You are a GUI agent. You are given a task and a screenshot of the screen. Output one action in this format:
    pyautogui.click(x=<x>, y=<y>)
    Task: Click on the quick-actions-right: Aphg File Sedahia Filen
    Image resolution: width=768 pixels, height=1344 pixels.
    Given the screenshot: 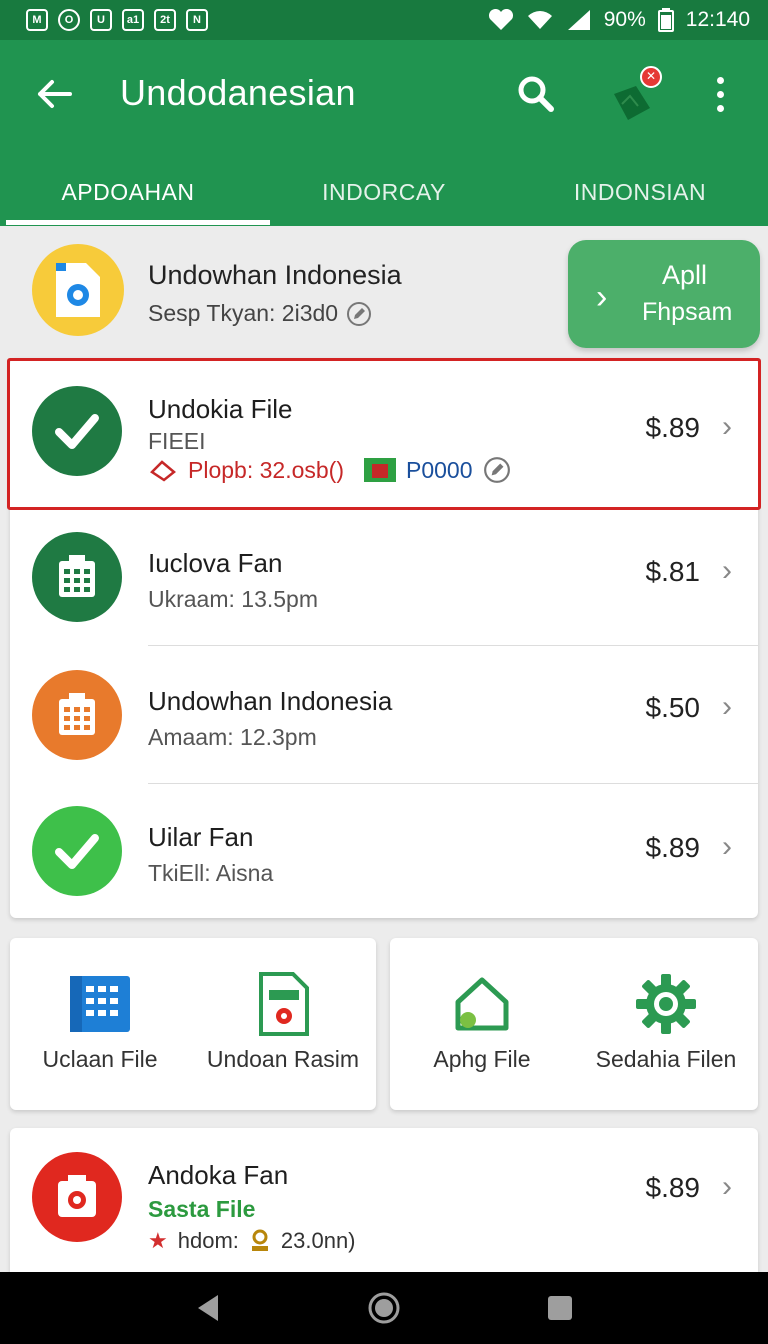 What is the action you would take?
    pyautogui.click(x=574, y=1024)
    